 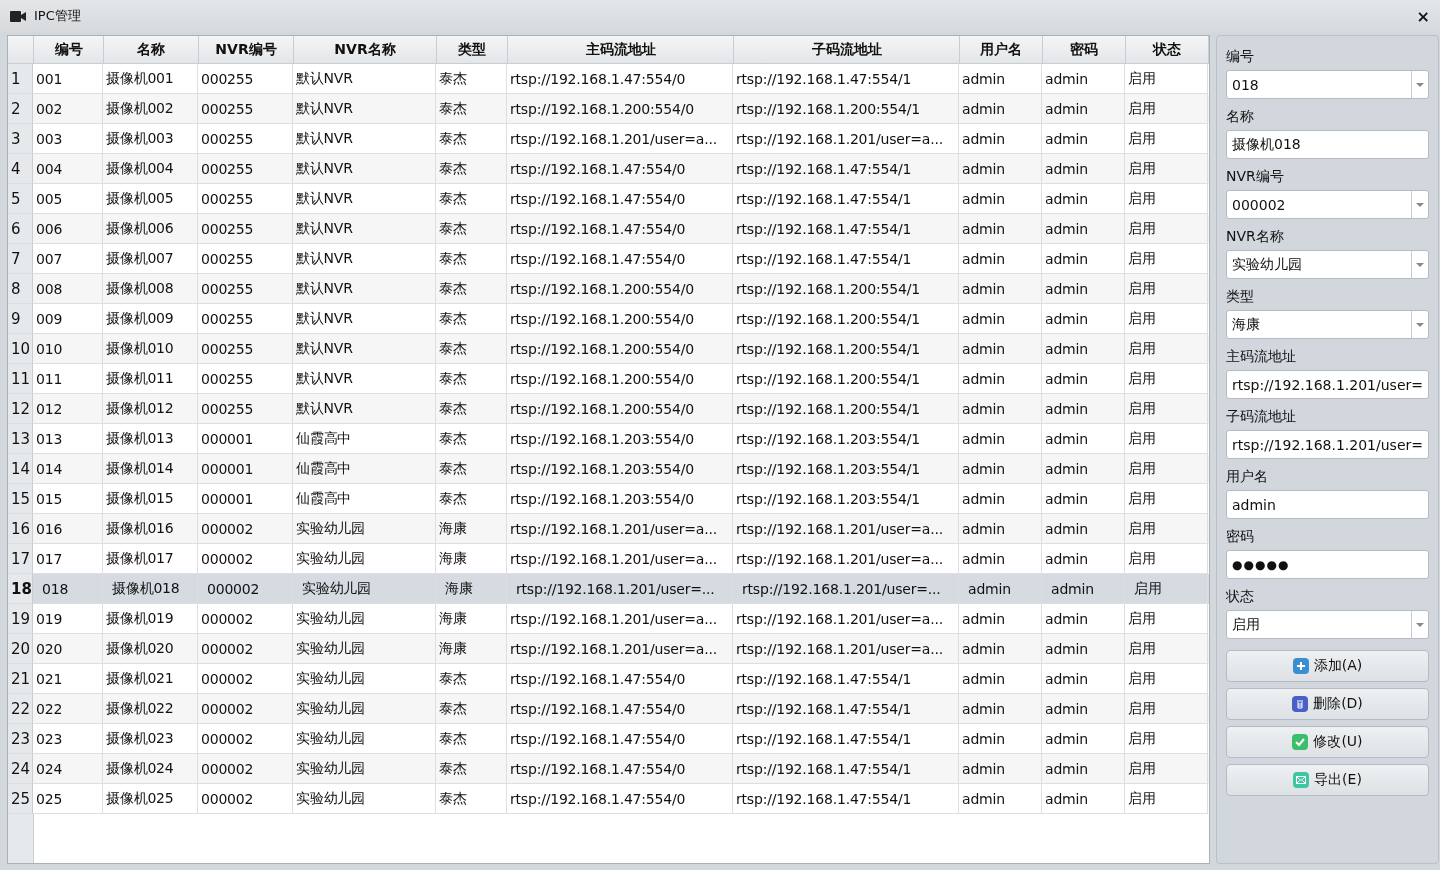 I want to click on row-number: 10, so click(x=20, y=349).